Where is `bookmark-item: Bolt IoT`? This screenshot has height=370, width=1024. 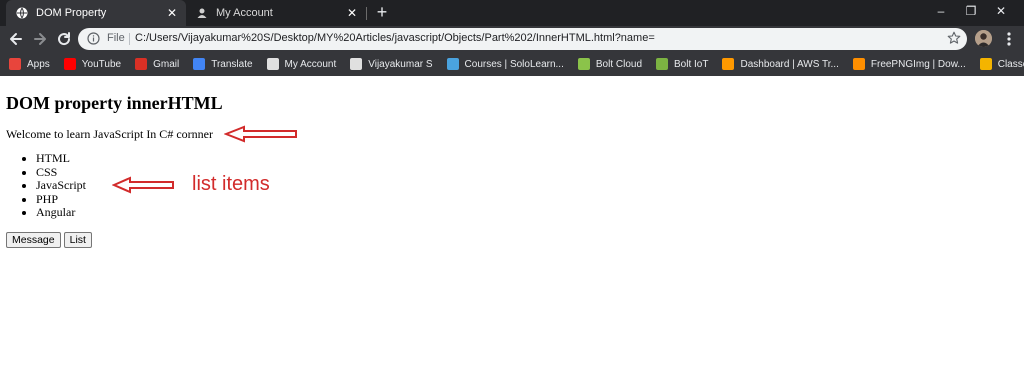
bookmark-item: Bolt IoT is located at coordinates (682, 64).